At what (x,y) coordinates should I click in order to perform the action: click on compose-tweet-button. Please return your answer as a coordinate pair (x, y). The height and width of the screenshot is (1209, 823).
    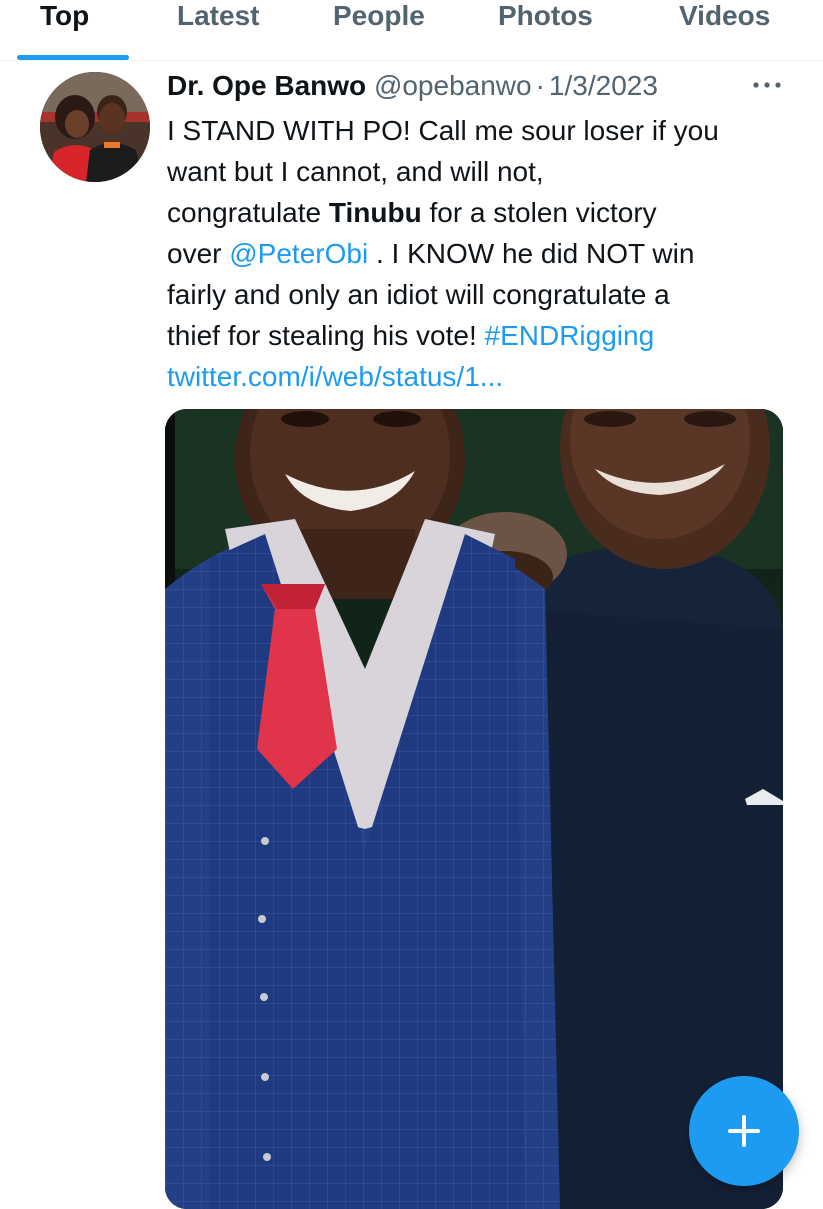
    Looking at the image, I should click on (744, 1131).